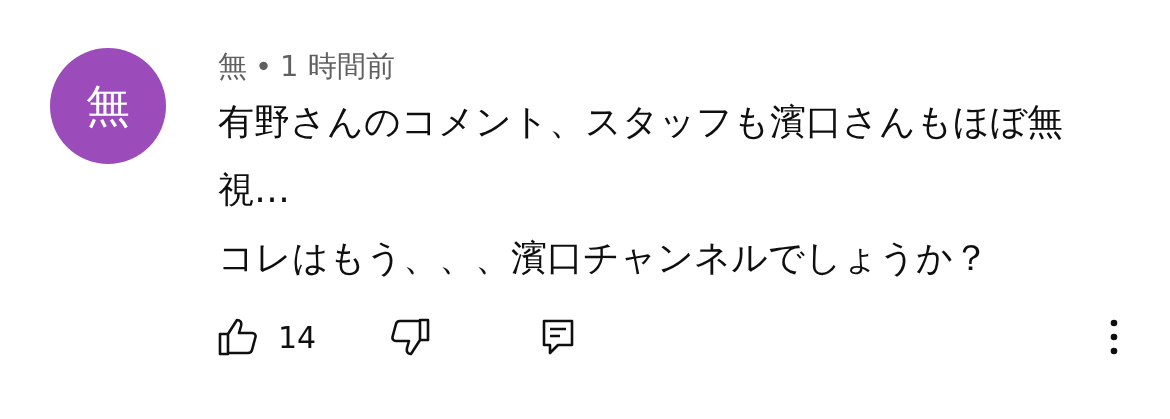 This screenshot has width=1170, height=419. Describe the element at coordinates (410, 337) in the screenshot. I see `dislike-button` at that location.